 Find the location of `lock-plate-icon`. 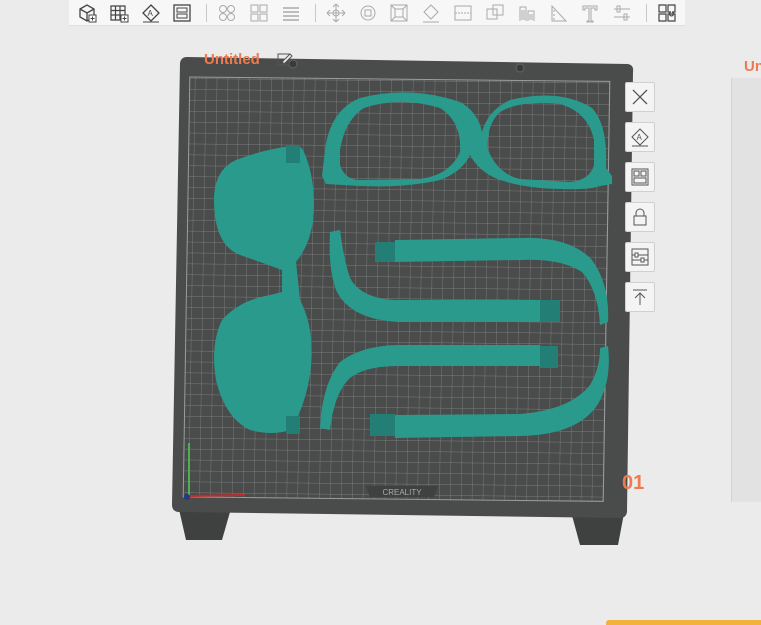

lock-plate-icon is located at coordinates (640, 217).